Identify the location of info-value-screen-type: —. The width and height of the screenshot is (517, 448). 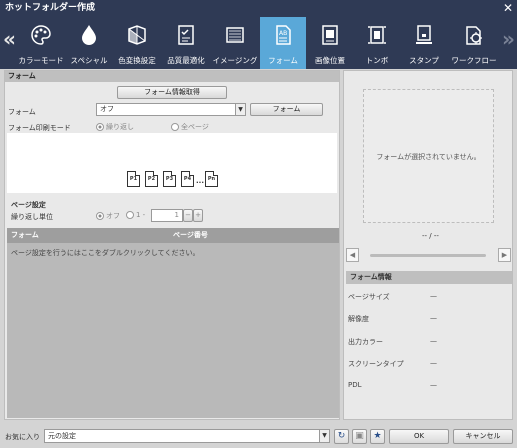
(433, 363).